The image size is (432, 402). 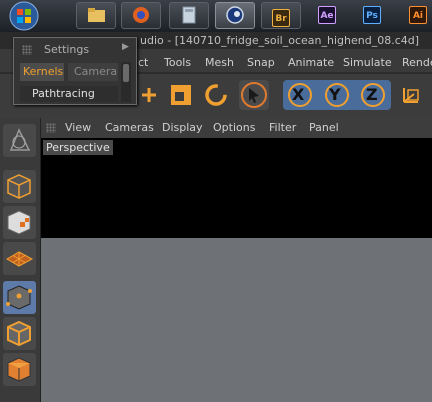 I want to click on polygons-mode-button, so click(x=19, y=369).